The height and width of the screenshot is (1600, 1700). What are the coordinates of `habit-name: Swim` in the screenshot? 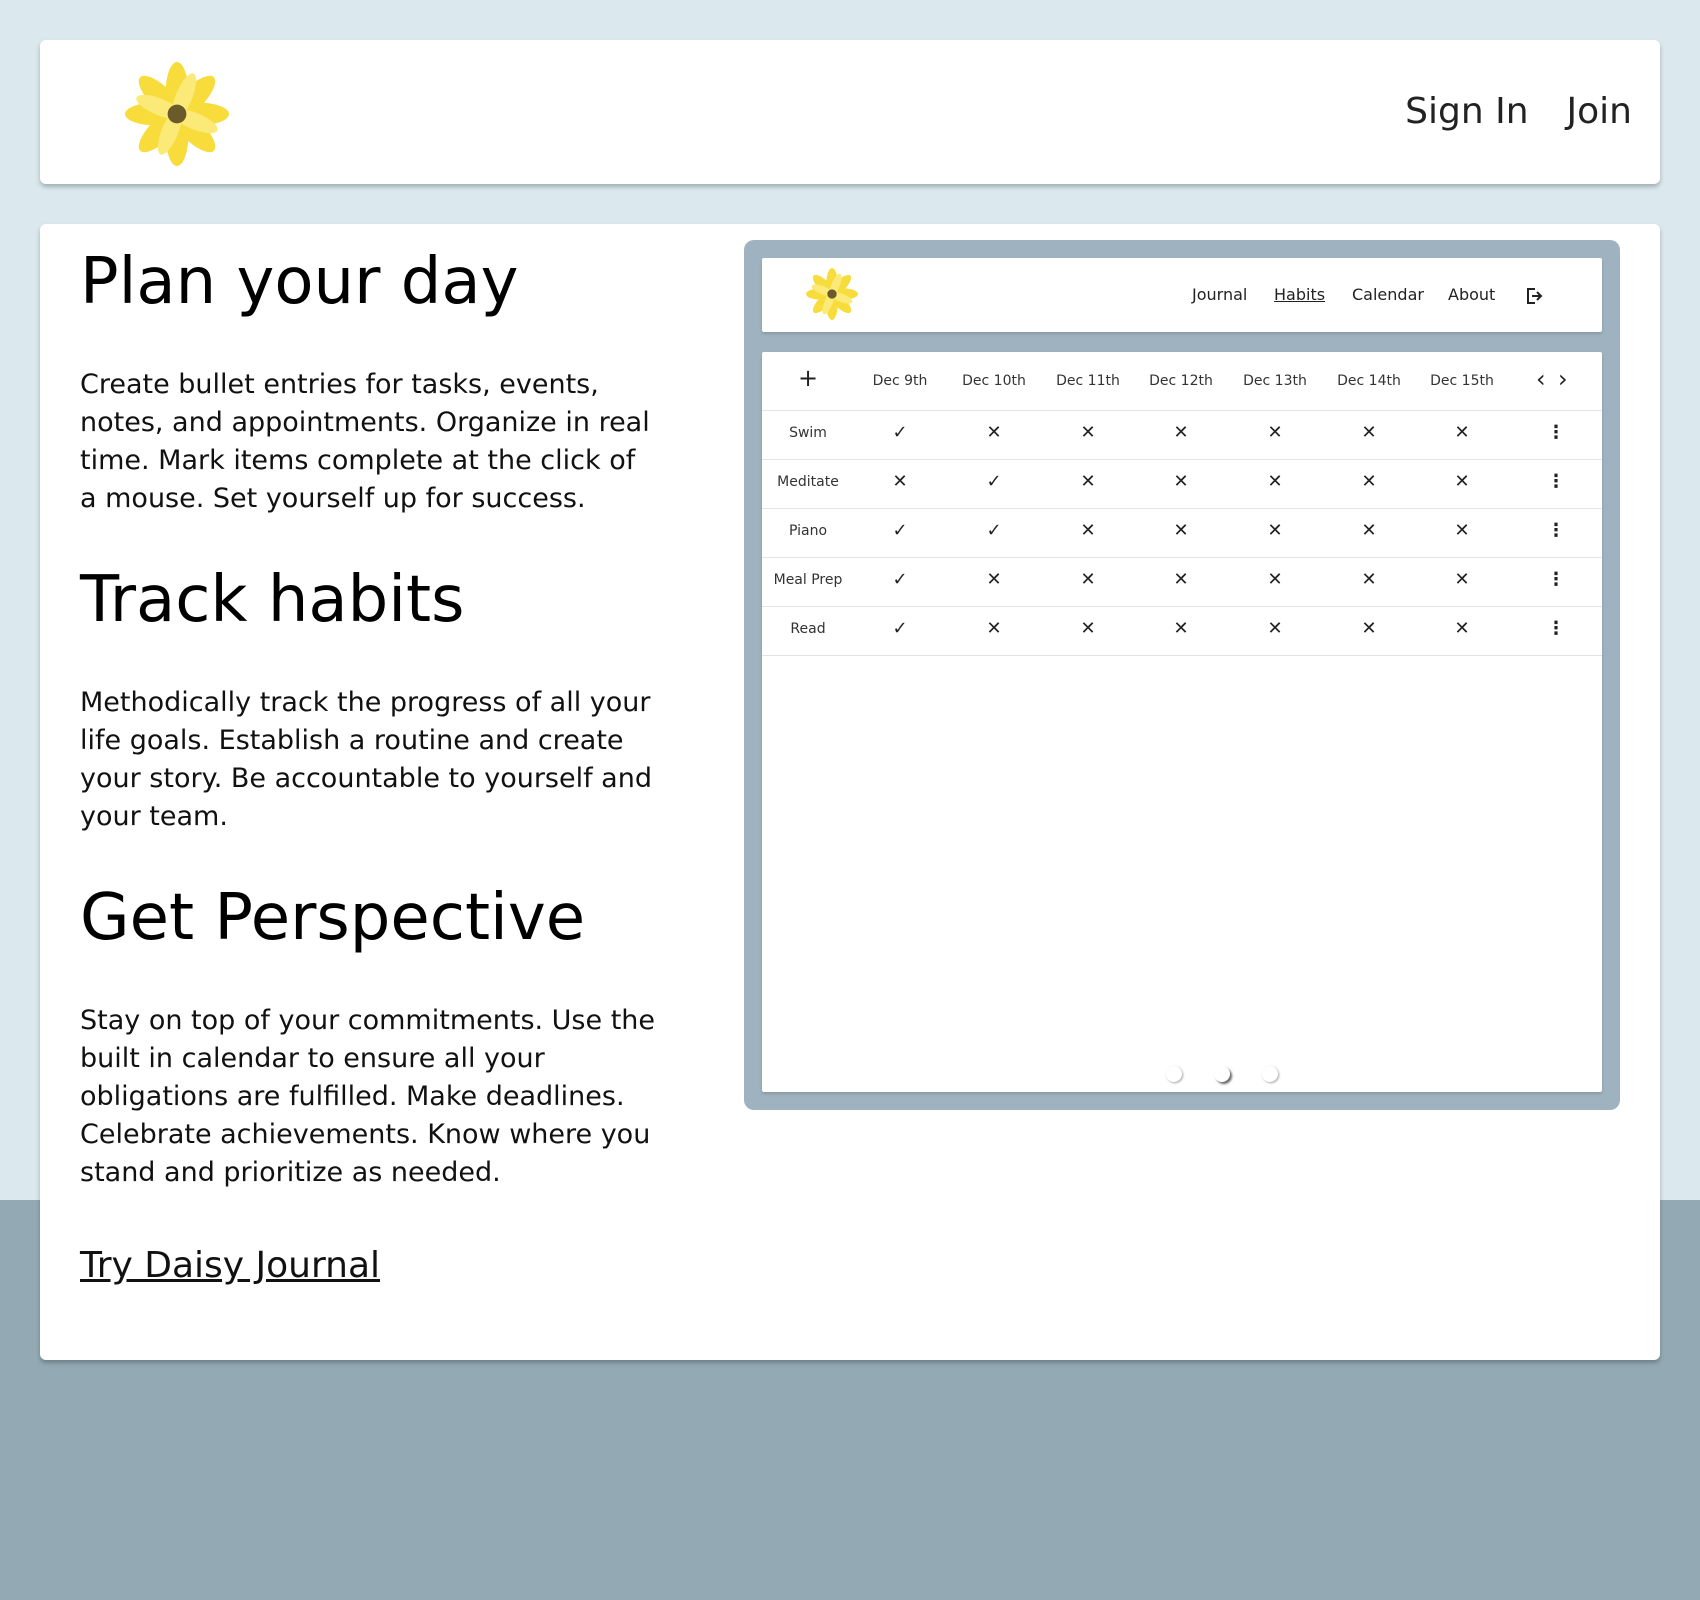 It's located at (808, 433).